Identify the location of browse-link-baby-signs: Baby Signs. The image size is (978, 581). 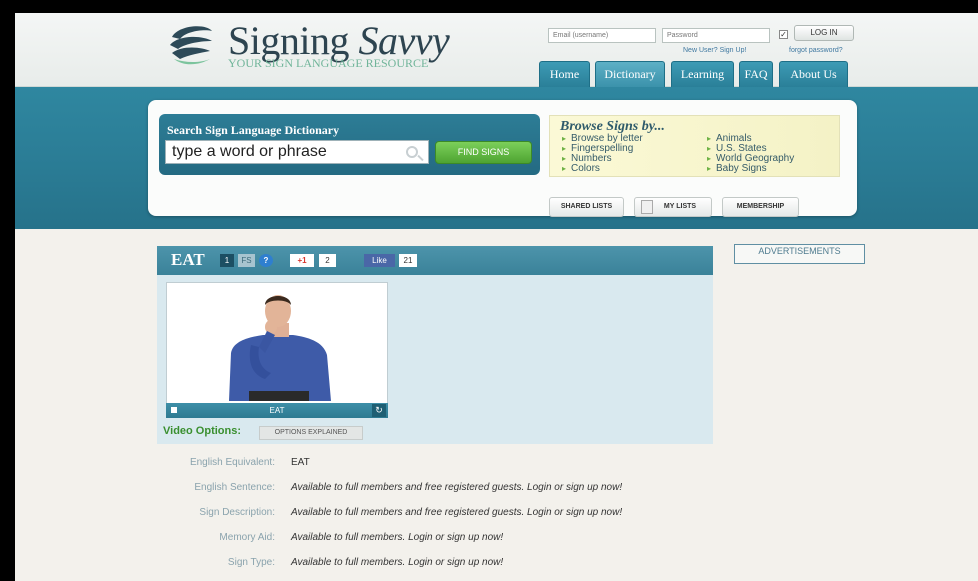
(750, 169).